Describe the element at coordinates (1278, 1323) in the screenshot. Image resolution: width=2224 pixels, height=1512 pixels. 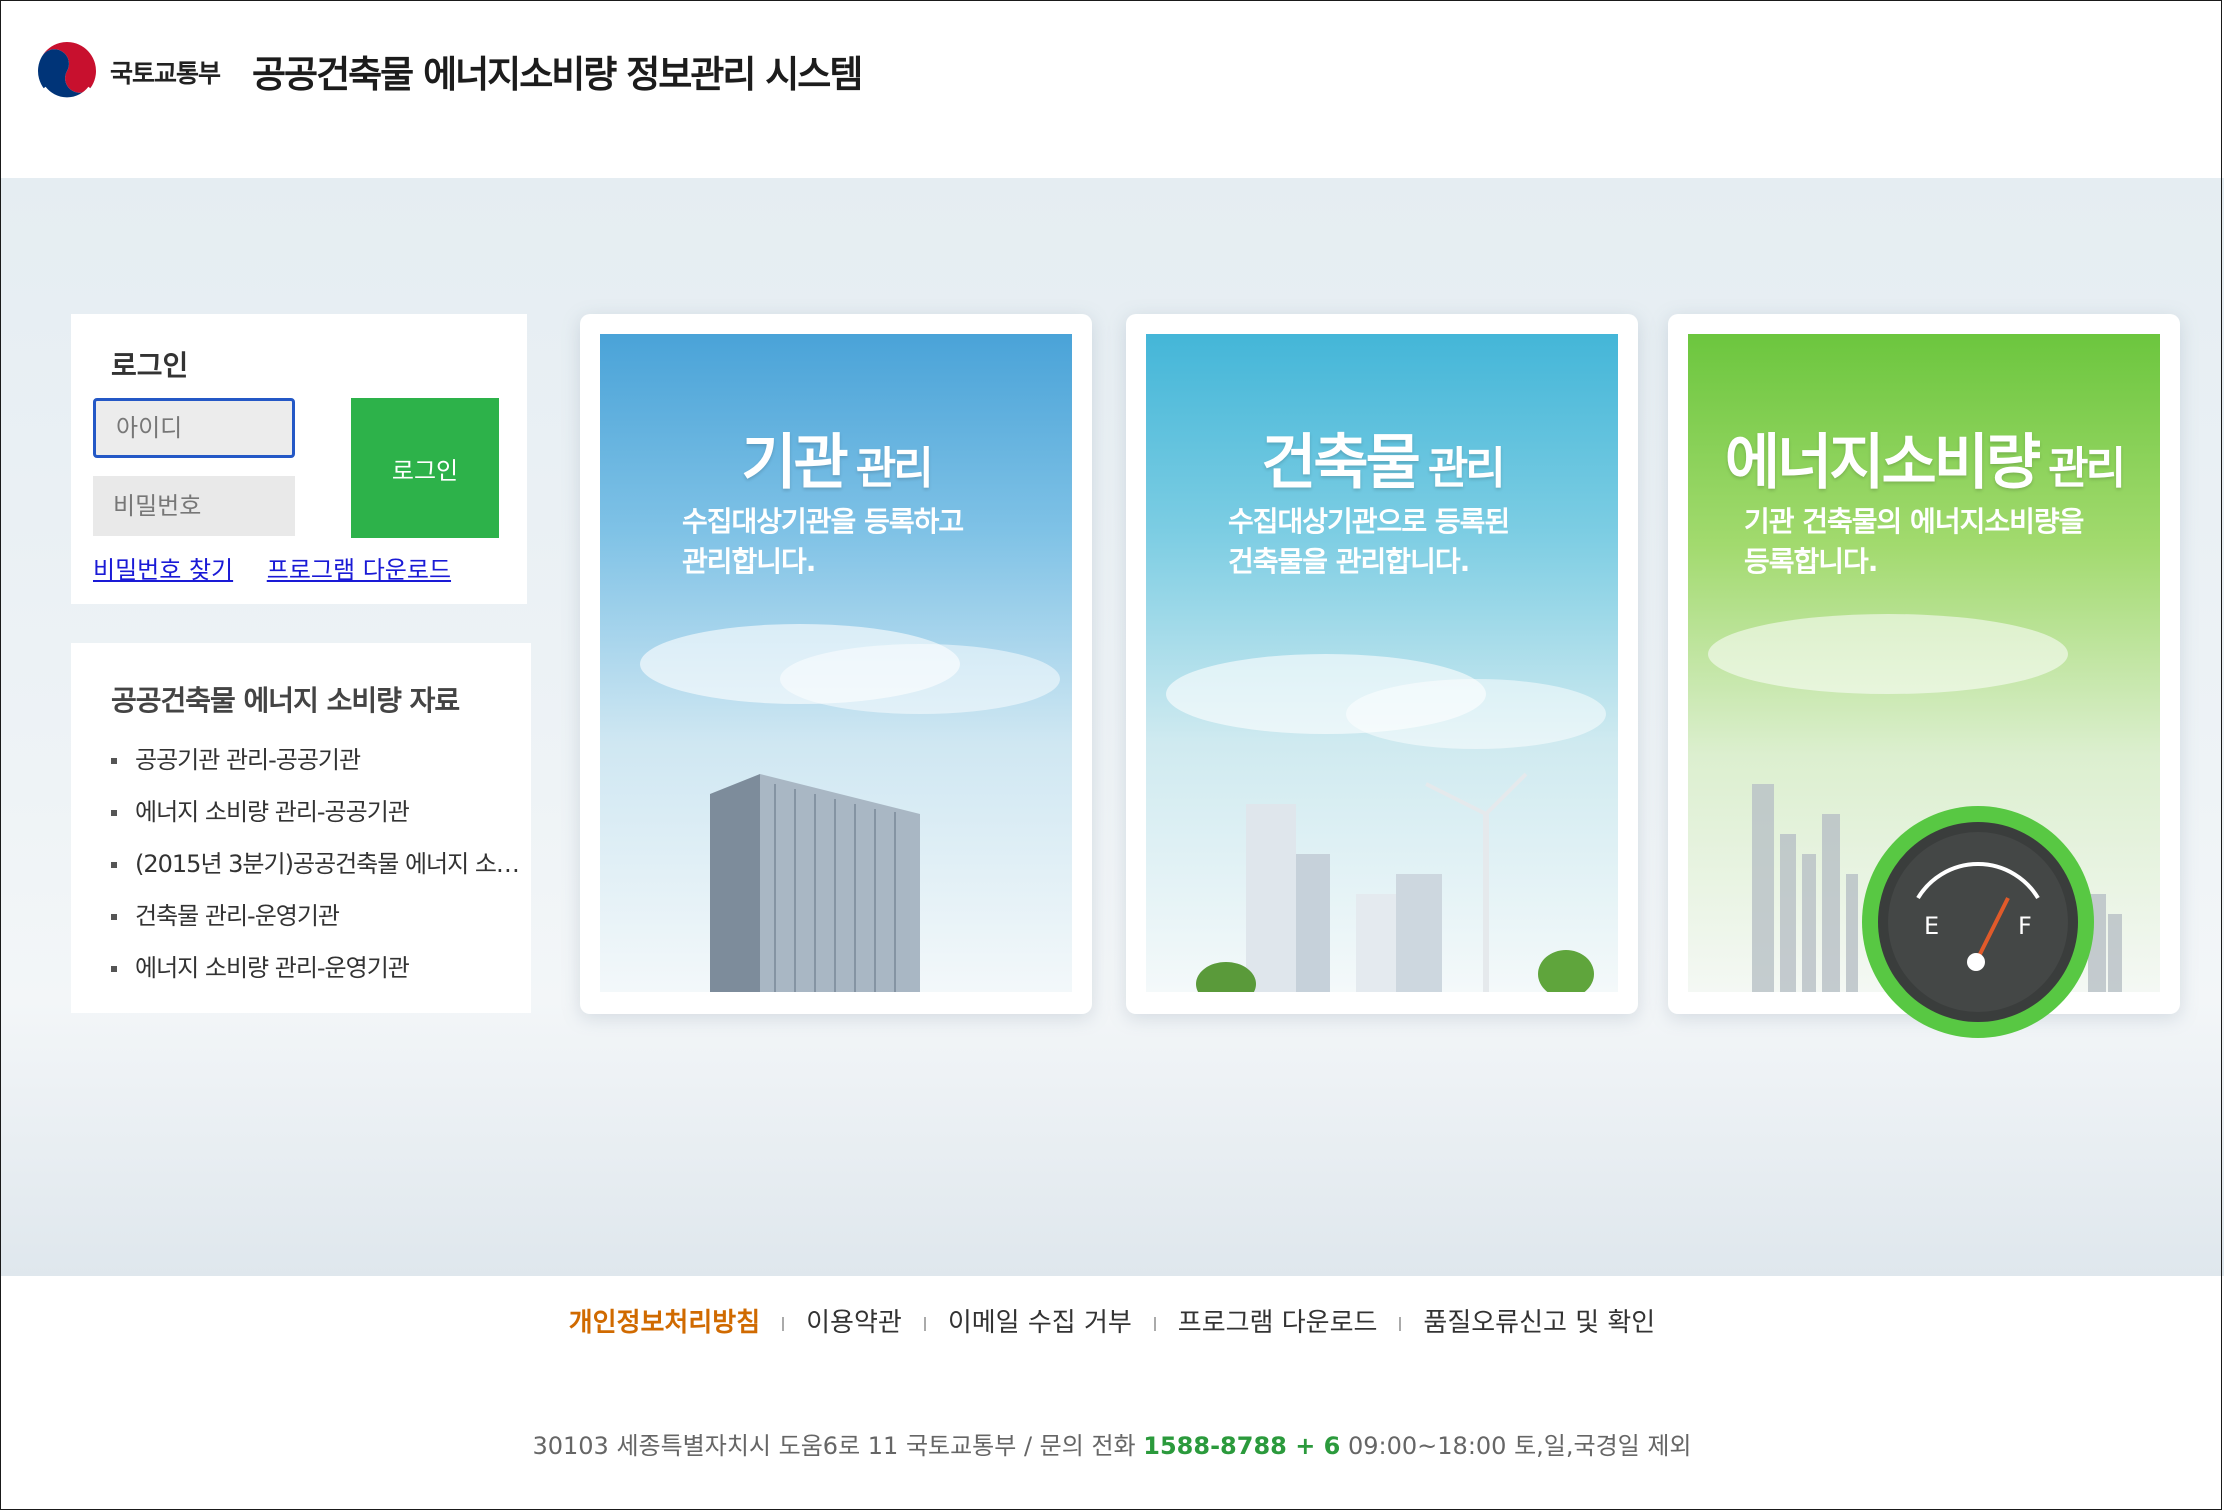
I see `program-download-footer-link: 프로그램 다운로드` at that location.